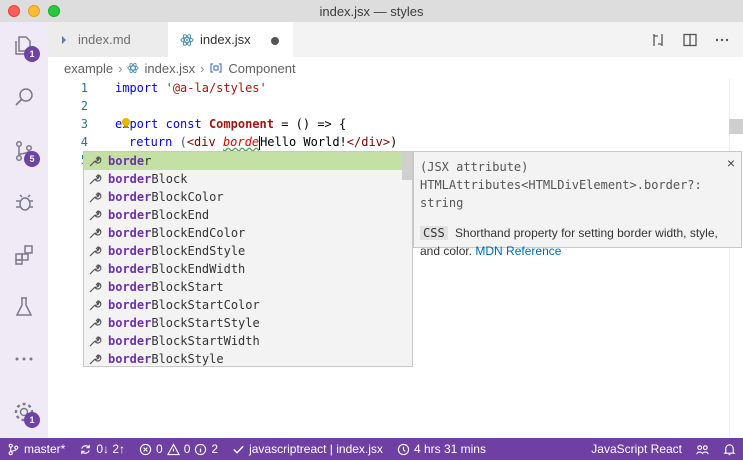 This screenshot has height=460, width=743. Describe the element at coordinates (243, 161) in the screenshot. I see `suggestion-item: borde r` at that location.